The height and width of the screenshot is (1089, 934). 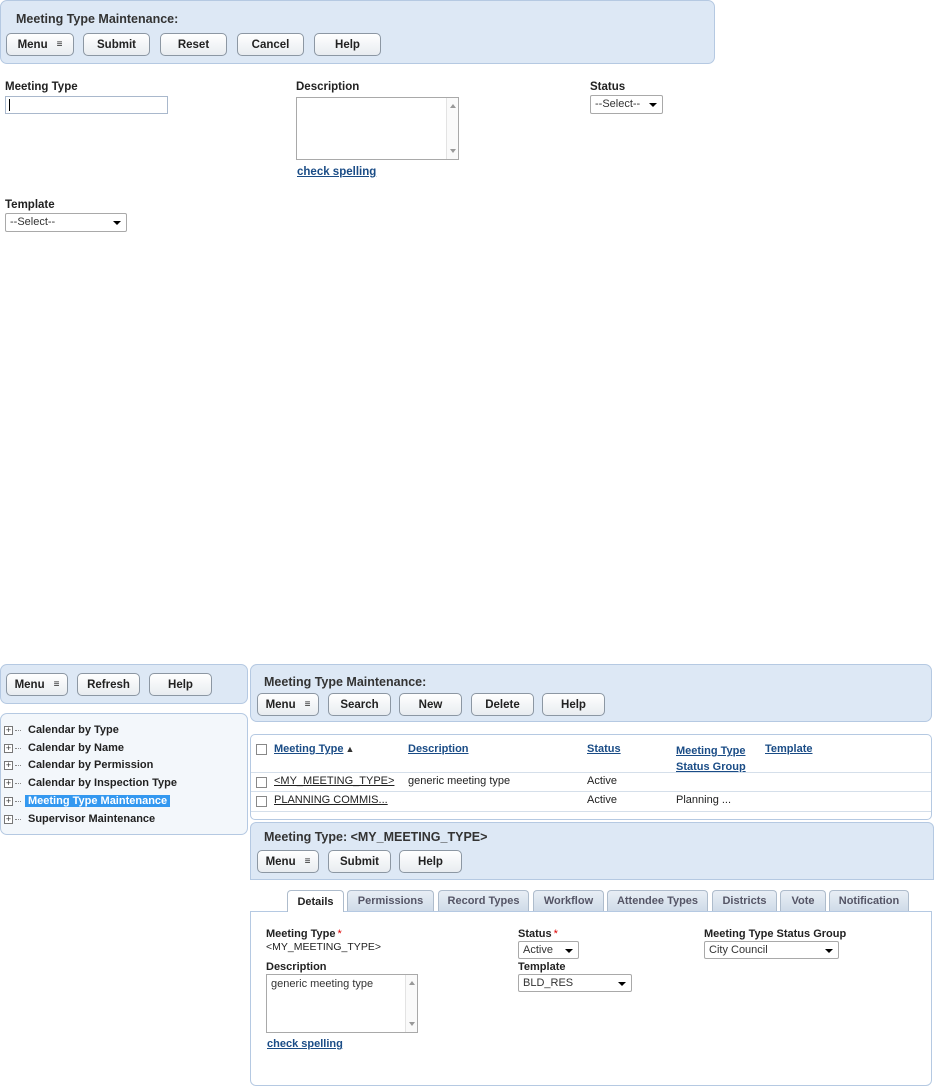 I want to click on description-textarea, so click(x=377, y=128).